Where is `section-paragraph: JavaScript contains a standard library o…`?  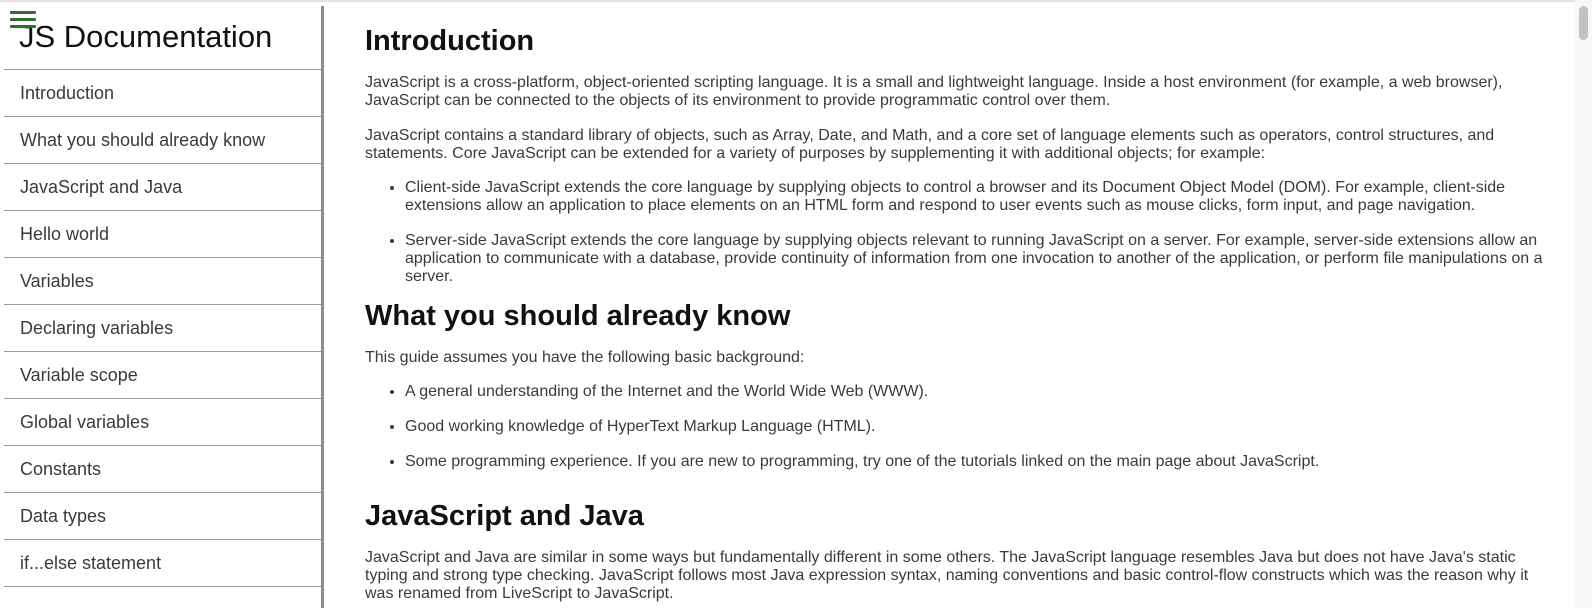
section-paragraph: JavaScript contains a standard library o… is located at coordinates (930, 144).